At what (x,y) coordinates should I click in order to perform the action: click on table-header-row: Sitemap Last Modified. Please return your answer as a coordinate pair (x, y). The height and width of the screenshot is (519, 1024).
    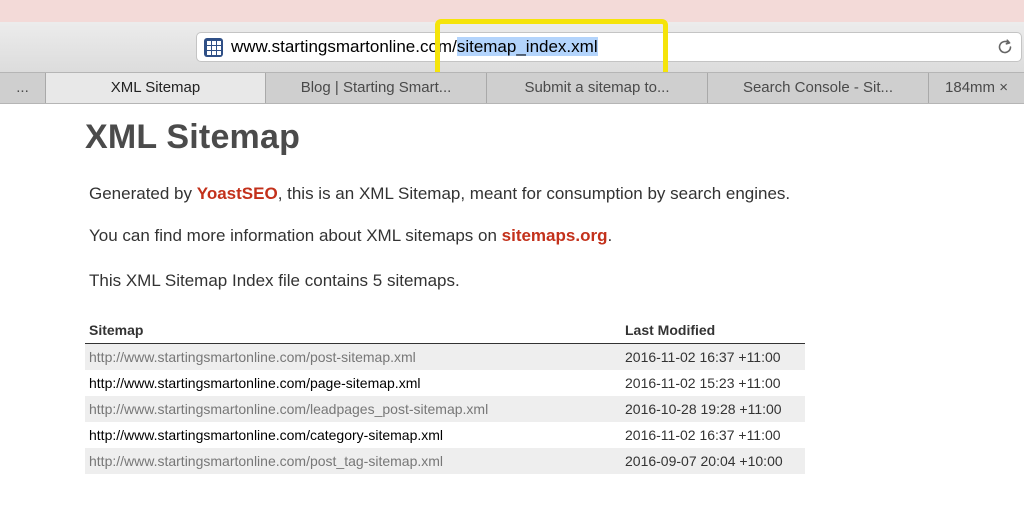
    Looking at the image, I should click on (445, 330).